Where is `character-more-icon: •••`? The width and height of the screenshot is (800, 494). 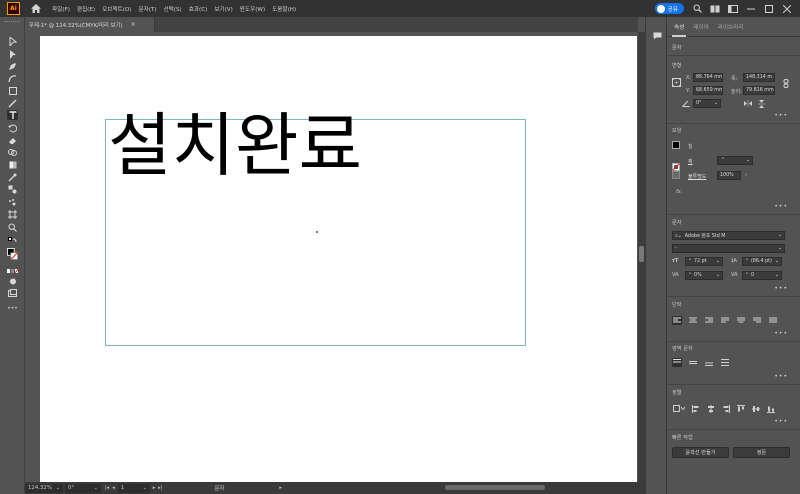
character-more-icon: ••• is located at coordinates (781, 288).